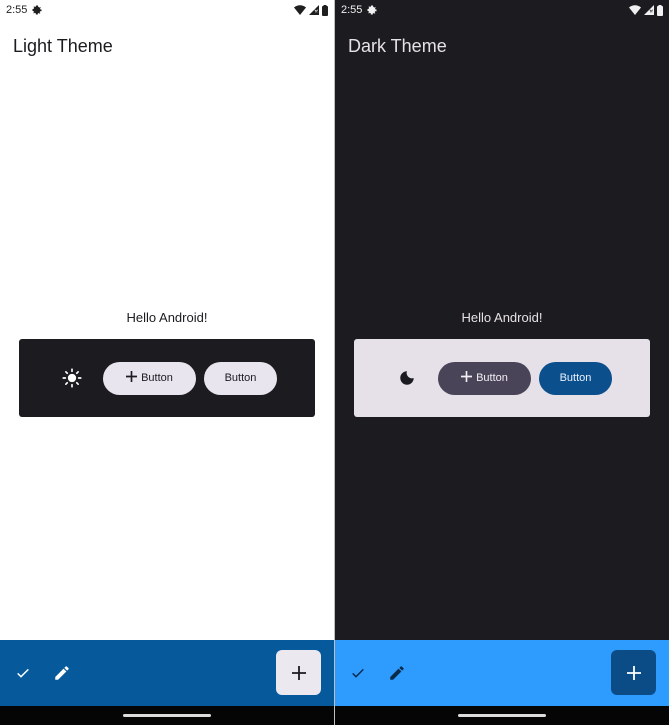 The image size is (669, 725). I want to click on page-title: Dark Theme, so click(397, 46).